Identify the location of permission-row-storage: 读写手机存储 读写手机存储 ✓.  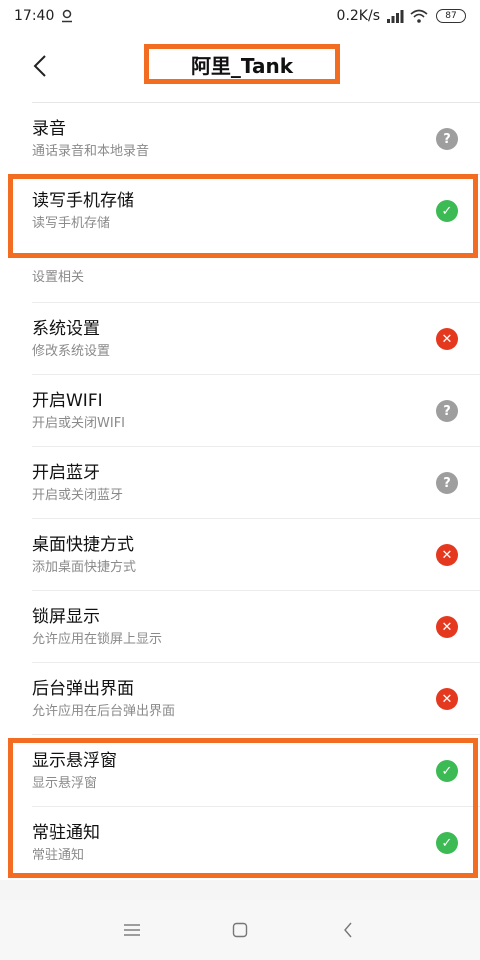
(240, 211).